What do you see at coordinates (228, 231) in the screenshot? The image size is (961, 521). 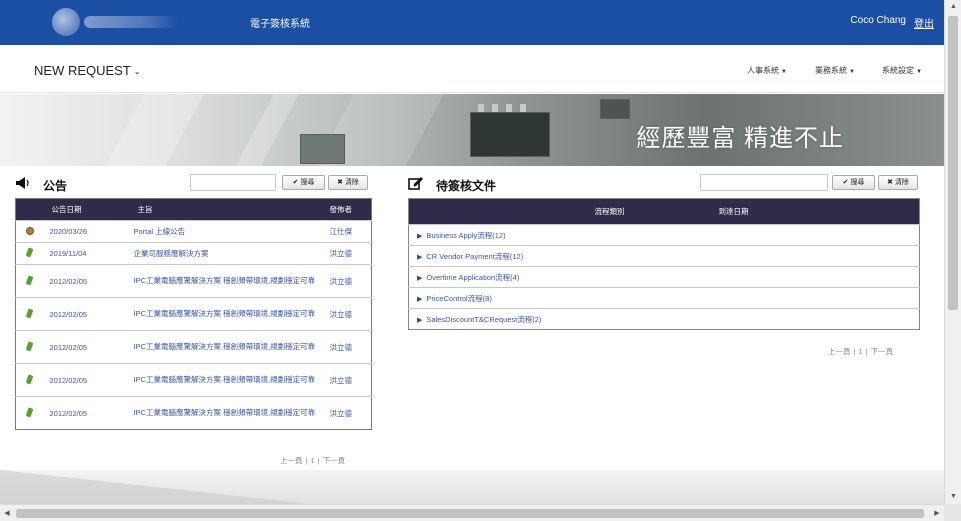 I see `announcement-subject-link: Portal 上線公告` at bounding box center [228, 231].